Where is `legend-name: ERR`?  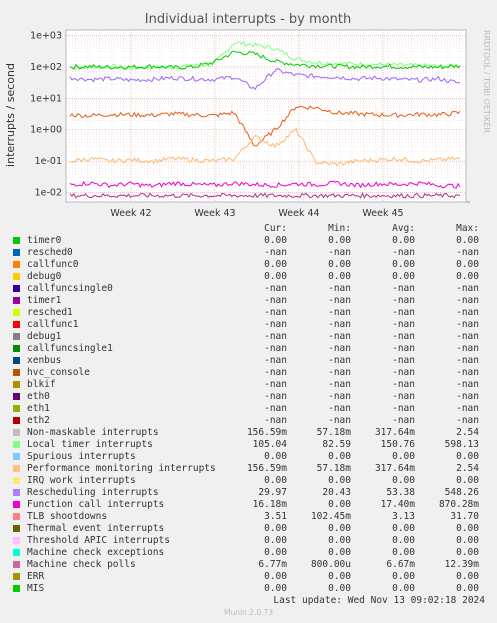
legend-name: ERR is located at coordinates (36, 576).